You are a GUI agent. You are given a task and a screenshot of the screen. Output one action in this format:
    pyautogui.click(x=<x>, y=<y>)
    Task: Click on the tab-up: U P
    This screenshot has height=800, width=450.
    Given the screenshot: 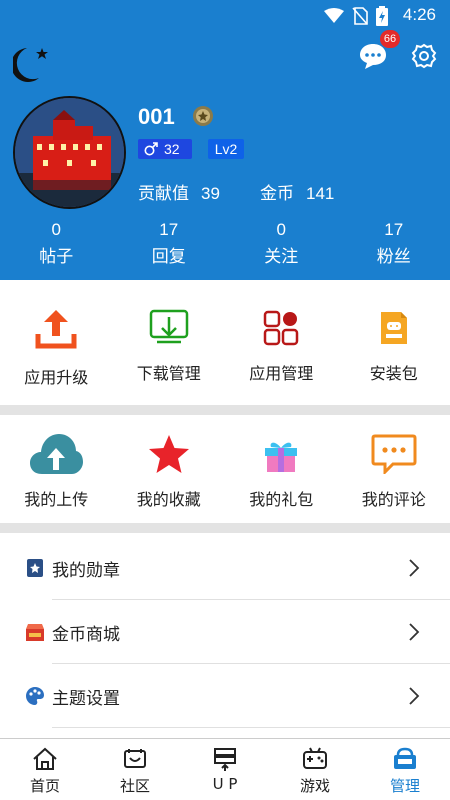 What is the action you would take?
    pyautogui.click(x=225, y=769)
    